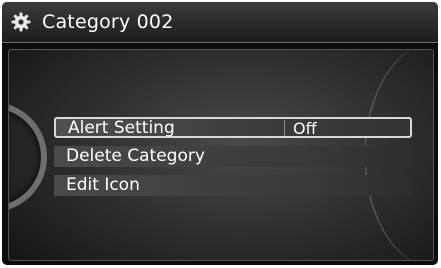 Image resolution: width=441 pixels, height=268 pixels. I want to click on menu-item-label: Delete Category, so click(135, 156).